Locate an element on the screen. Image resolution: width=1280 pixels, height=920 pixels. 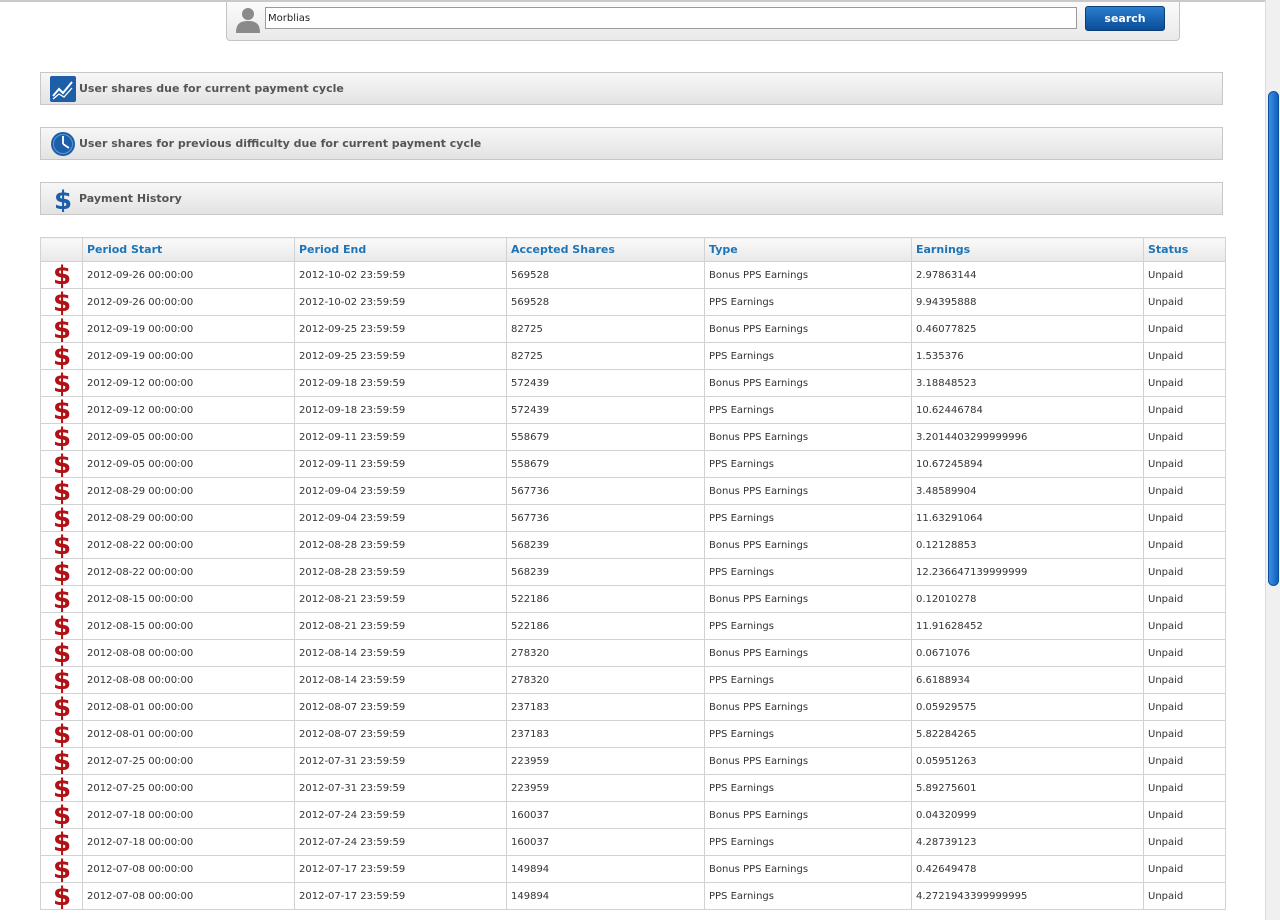
cell-accepted-shares: 522186 is located at coordinates (605, 599).